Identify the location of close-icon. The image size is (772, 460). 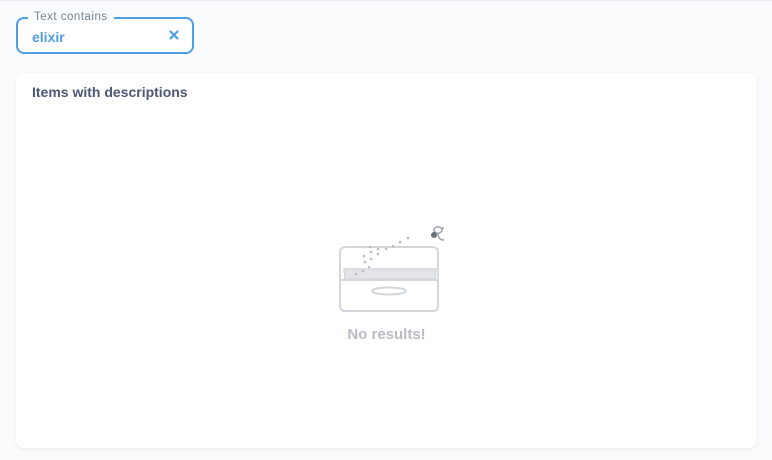
(174, 35).